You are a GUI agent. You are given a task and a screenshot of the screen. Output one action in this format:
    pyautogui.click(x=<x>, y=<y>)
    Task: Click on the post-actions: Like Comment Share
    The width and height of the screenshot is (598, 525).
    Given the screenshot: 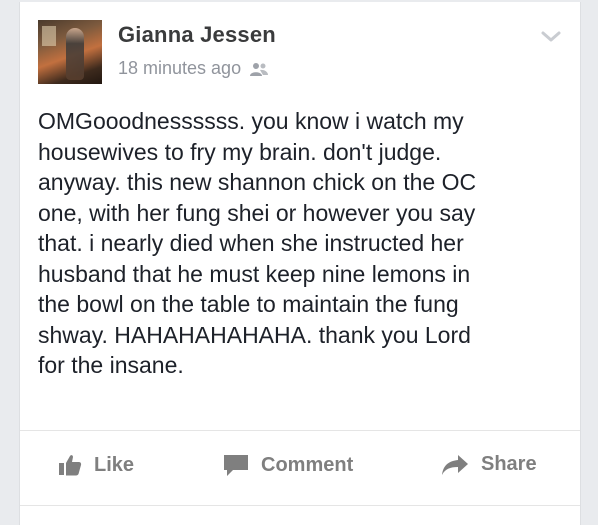 What is the action you would take?
    pyautogui.click(x=300, y=467)
    